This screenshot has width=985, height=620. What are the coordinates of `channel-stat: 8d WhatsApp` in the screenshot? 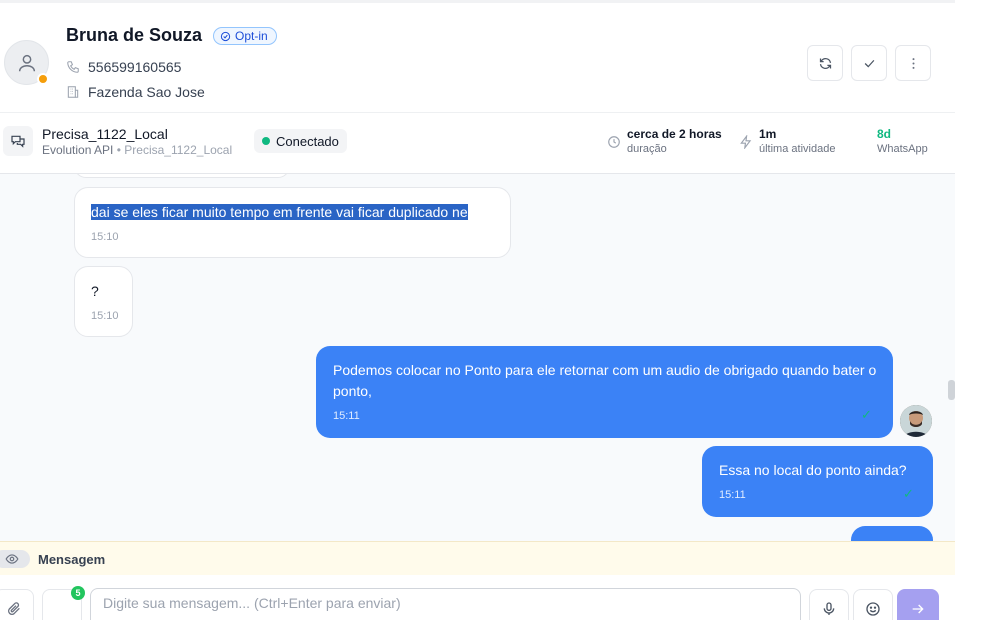 It's located at (902, 141).